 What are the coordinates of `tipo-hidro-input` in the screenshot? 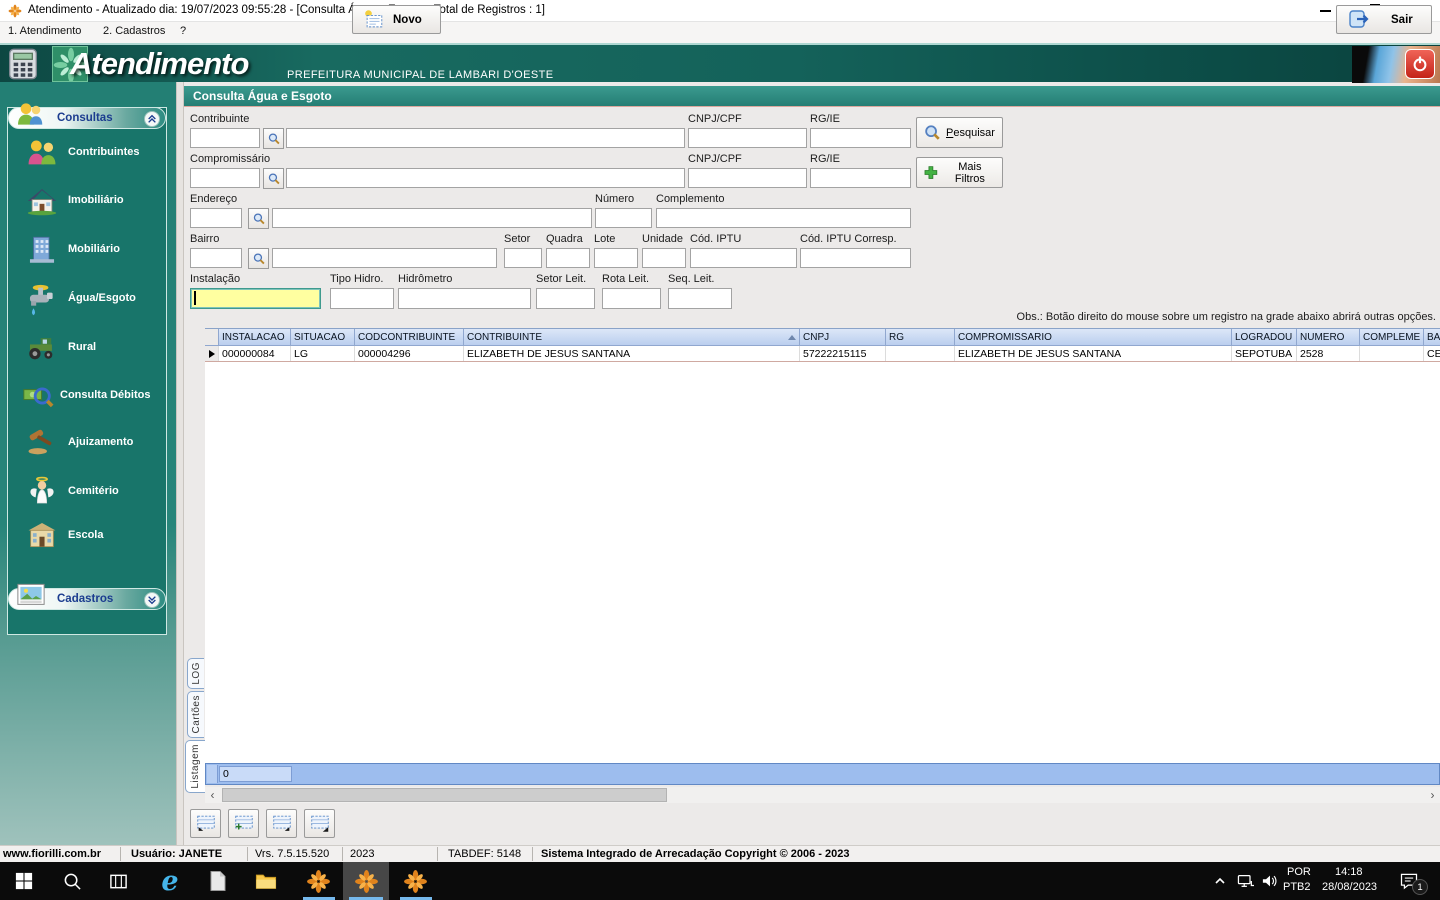 It's located at (362, 298).